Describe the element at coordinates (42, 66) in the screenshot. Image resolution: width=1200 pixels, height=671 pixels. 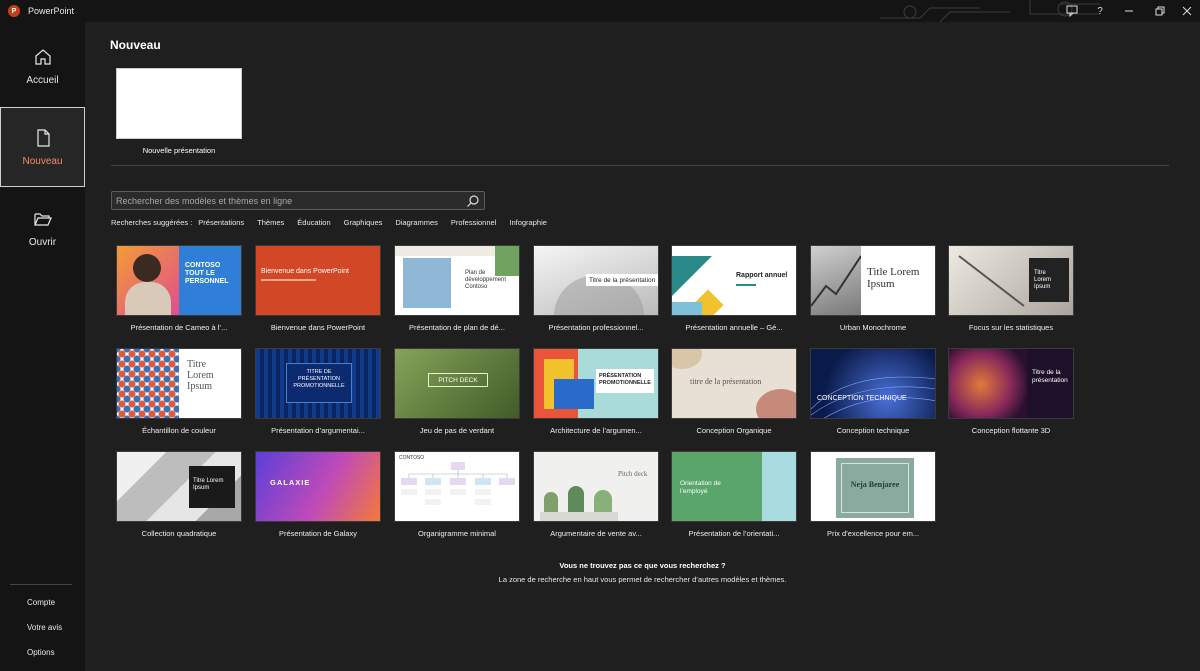
I see `sidebar-item-home: Accueil` at that location.